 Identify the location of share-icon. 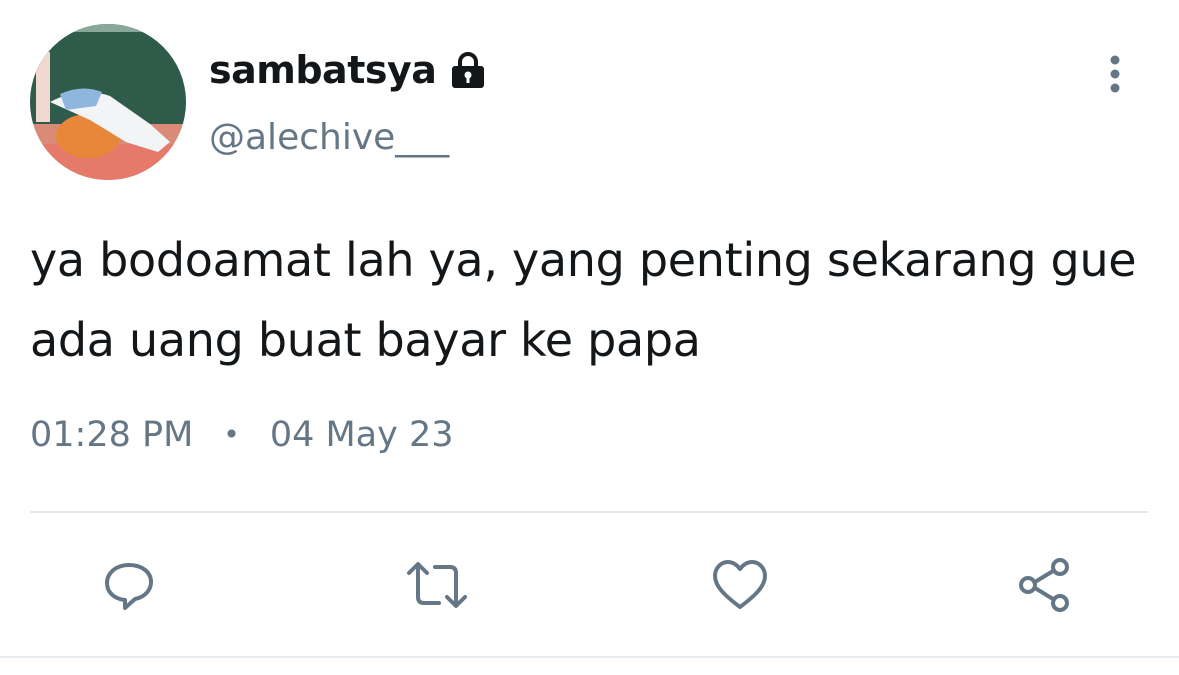
(1044, 585).